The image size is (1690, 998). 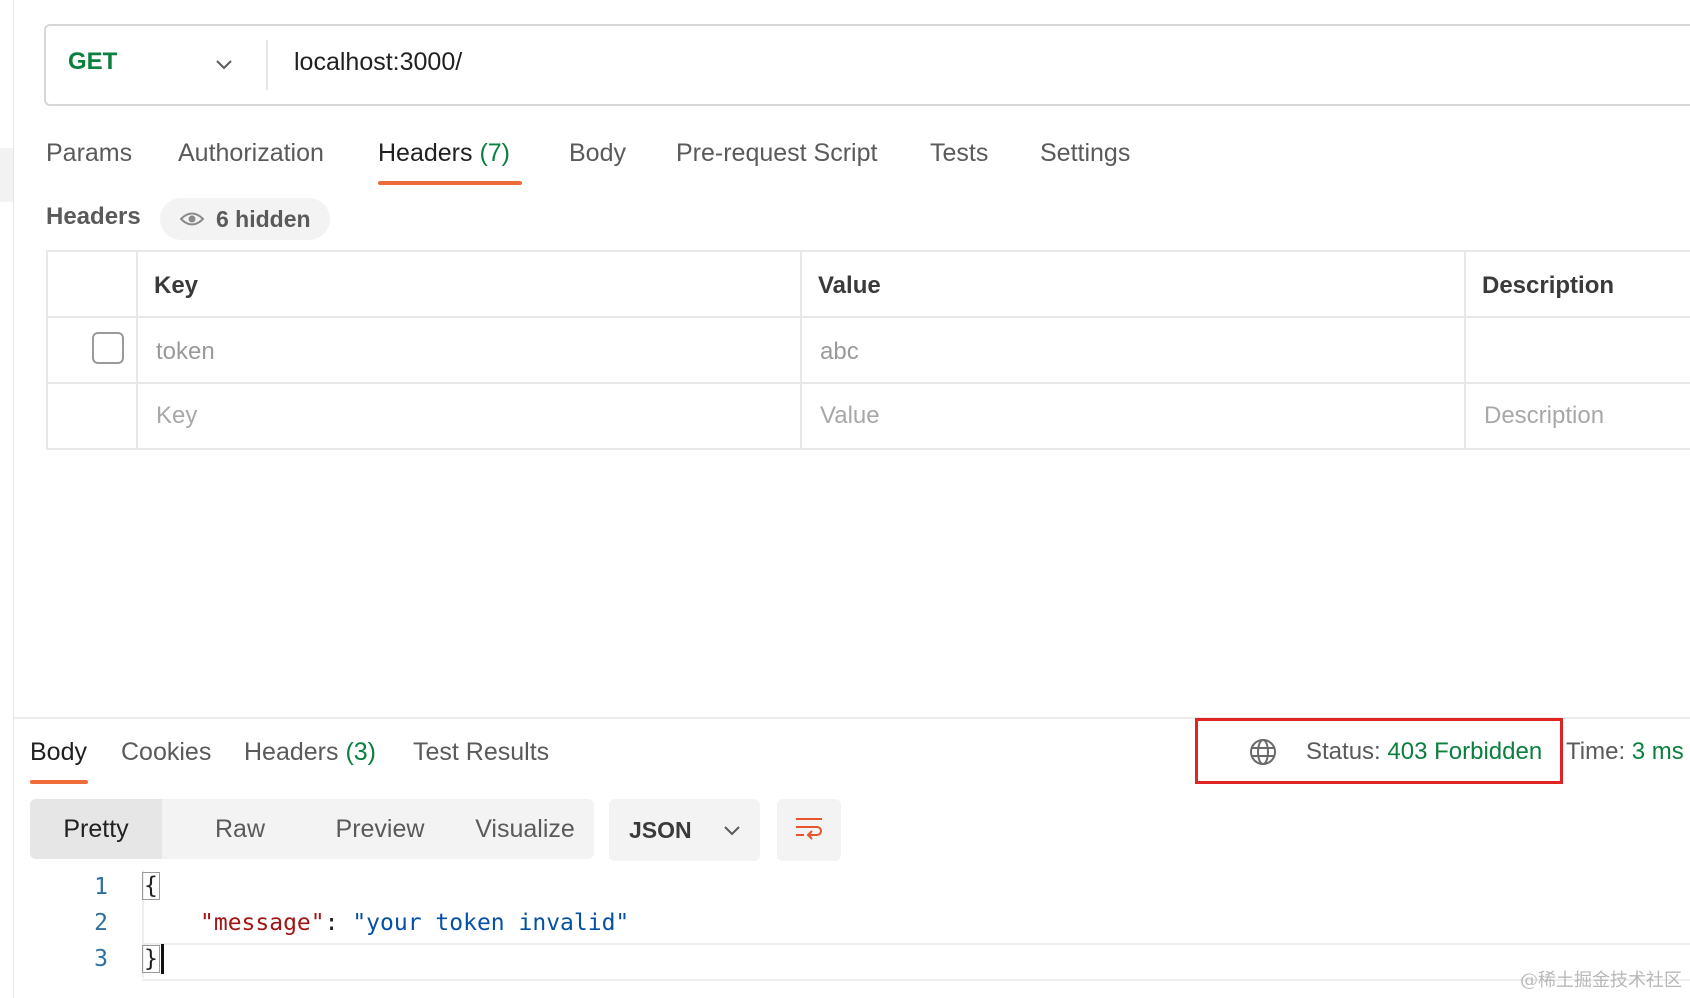 I want to click on tab-body: Body, so click(x=597, y=153).